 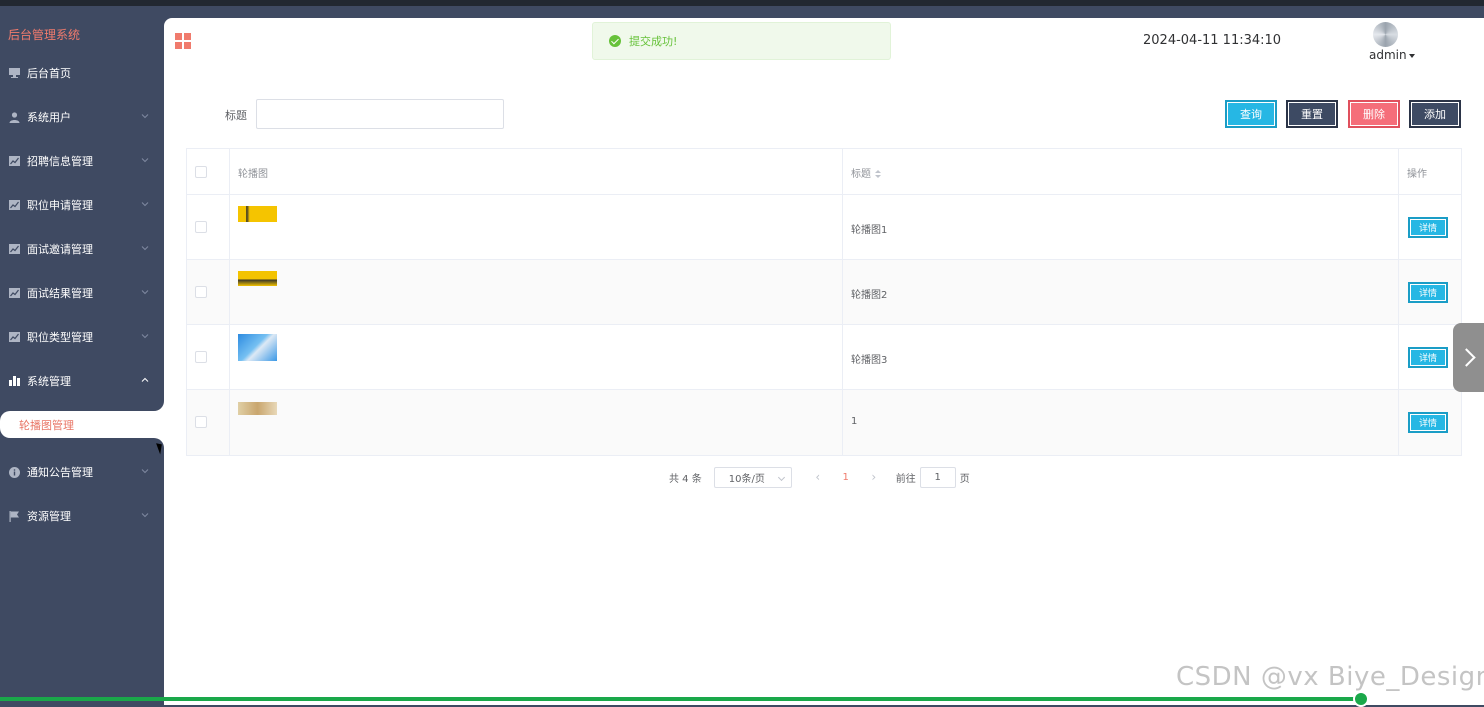 What do you see at coordinates (60, 293) in the screenshot?
I see `sidebar-item-label: 面试结果管理` at bounding box center [60, 293].